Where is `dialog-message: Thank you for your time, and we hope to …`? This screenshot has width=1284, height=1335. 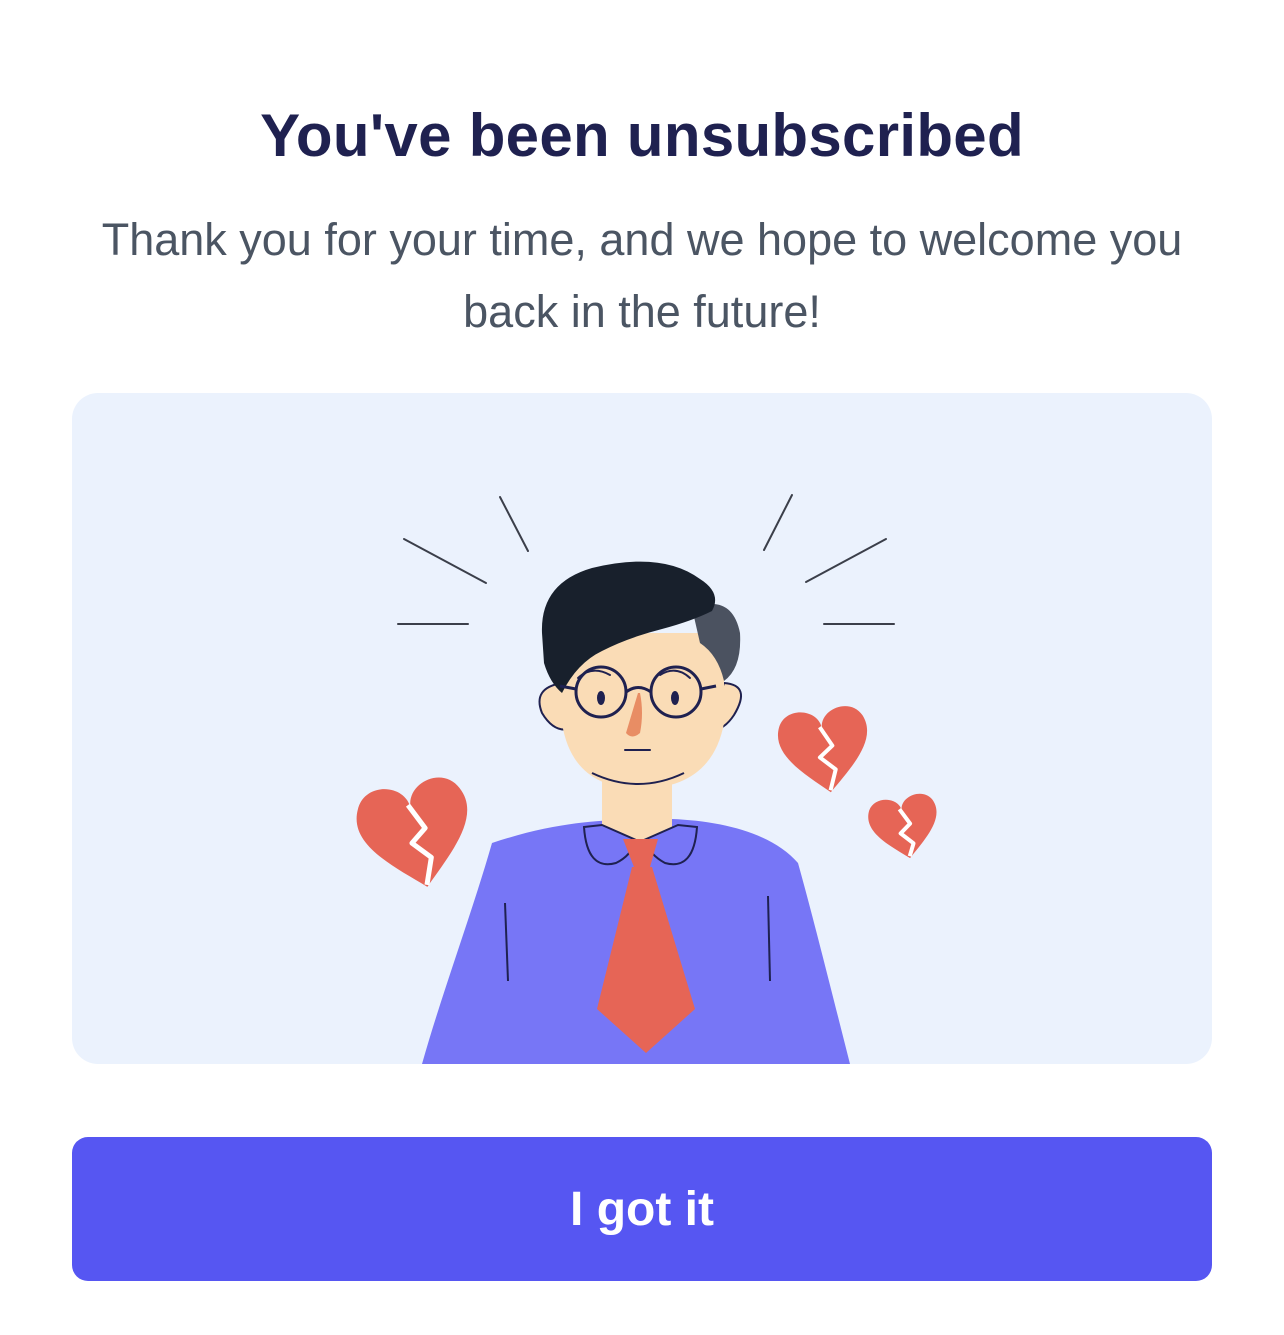
dialog-message: Thank you for your time, and we hope to … is located at coordinates (642, 275).